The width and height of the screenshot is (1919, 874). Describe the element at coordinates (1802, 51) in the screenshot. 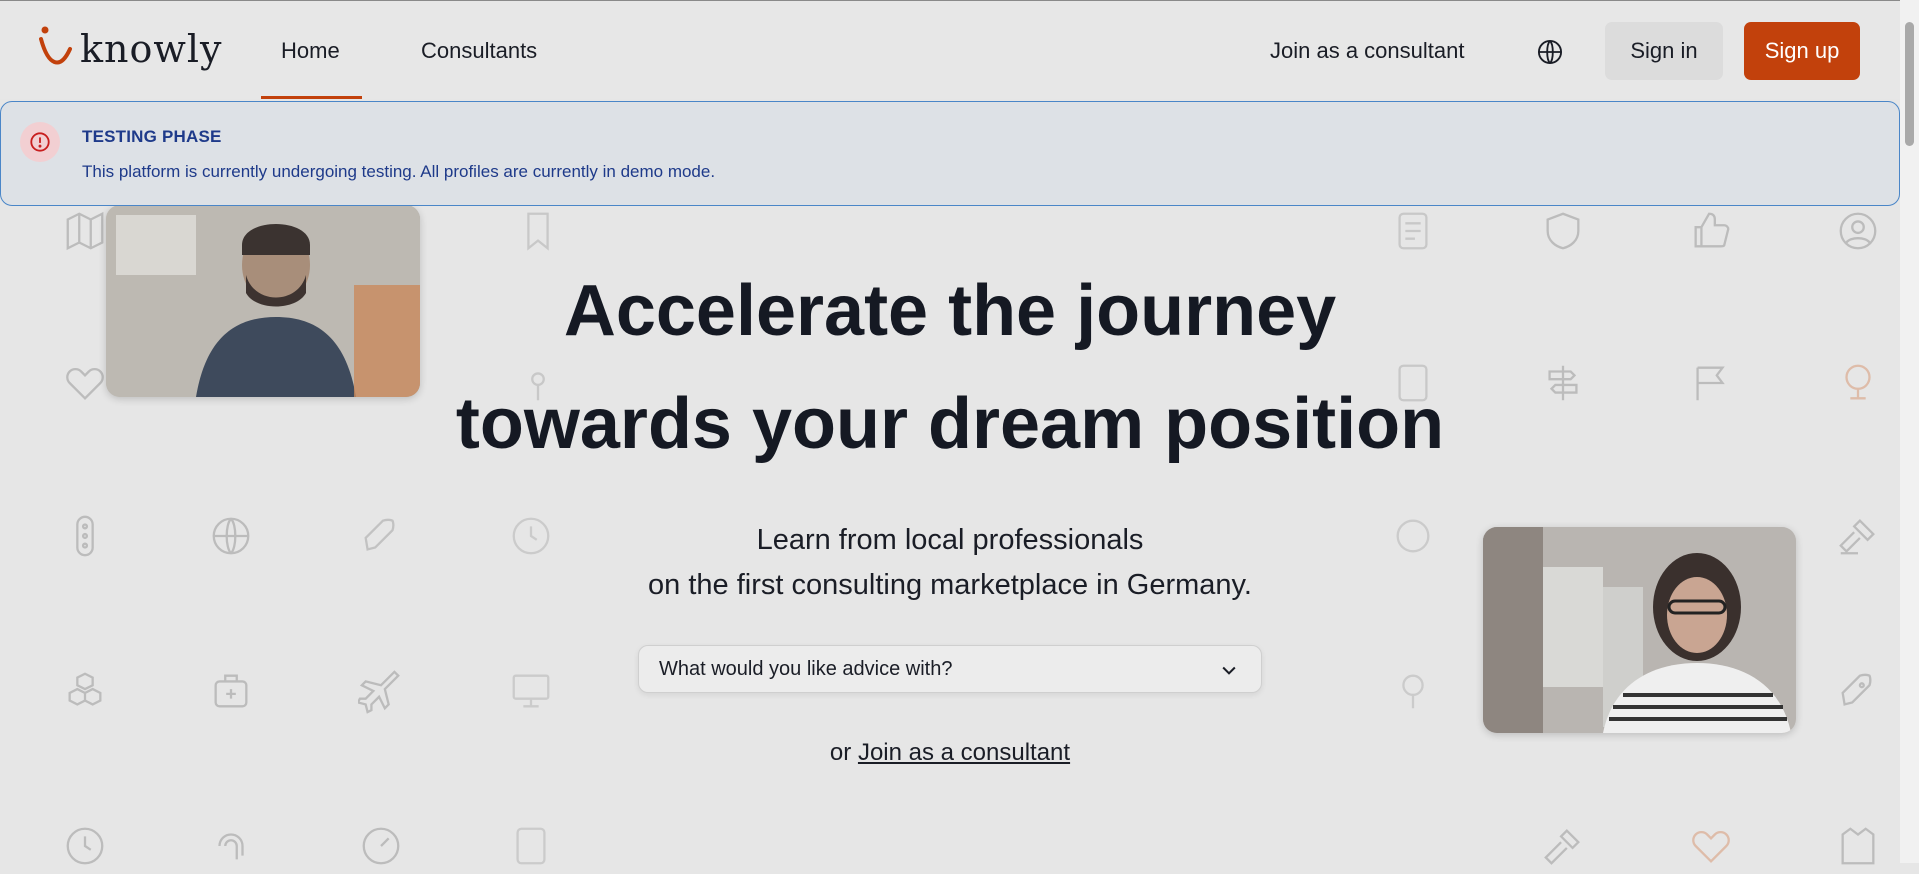

I see `sign-up-button: Sign up` at that location.